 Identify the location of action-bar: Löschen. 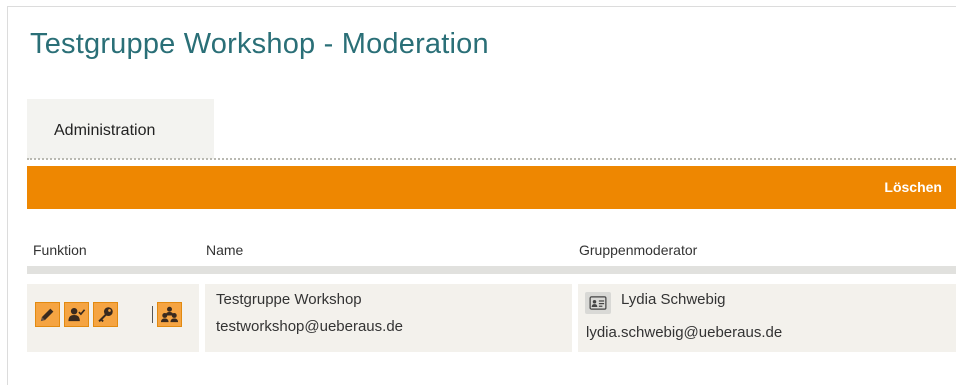
(491, 187).